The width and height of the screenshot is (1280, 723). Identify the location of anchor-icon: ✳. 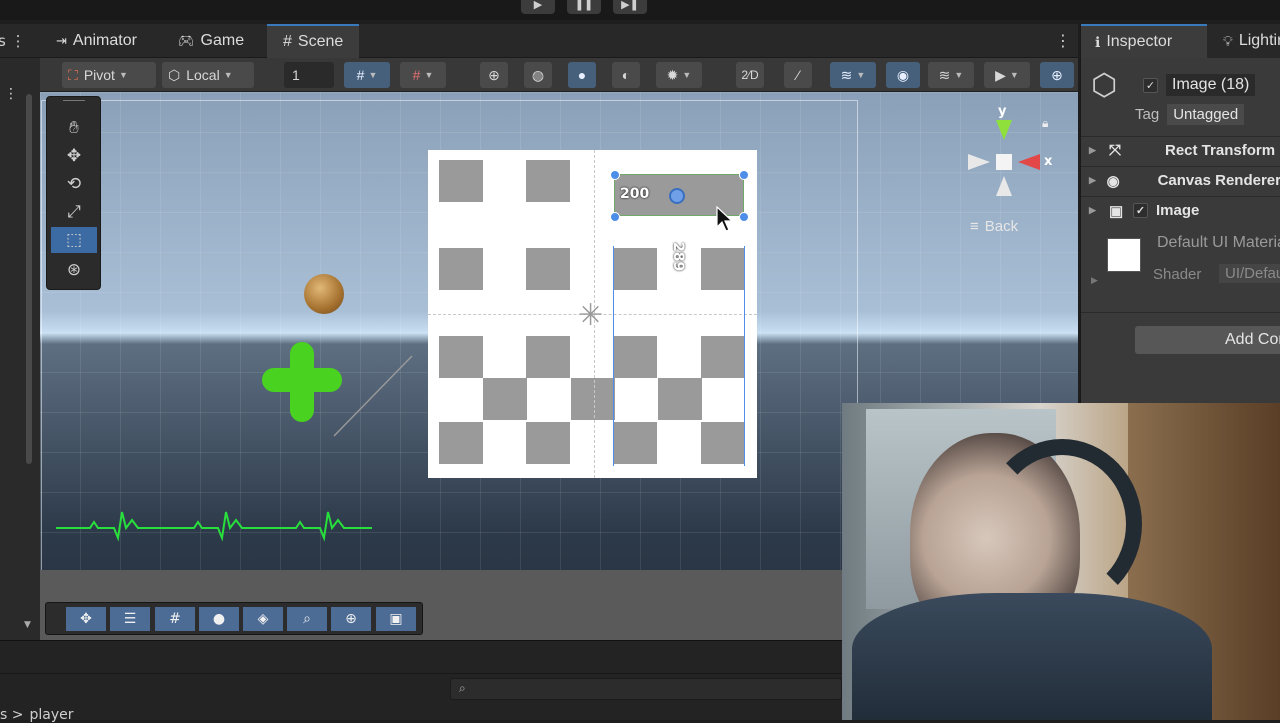
(590, 315).